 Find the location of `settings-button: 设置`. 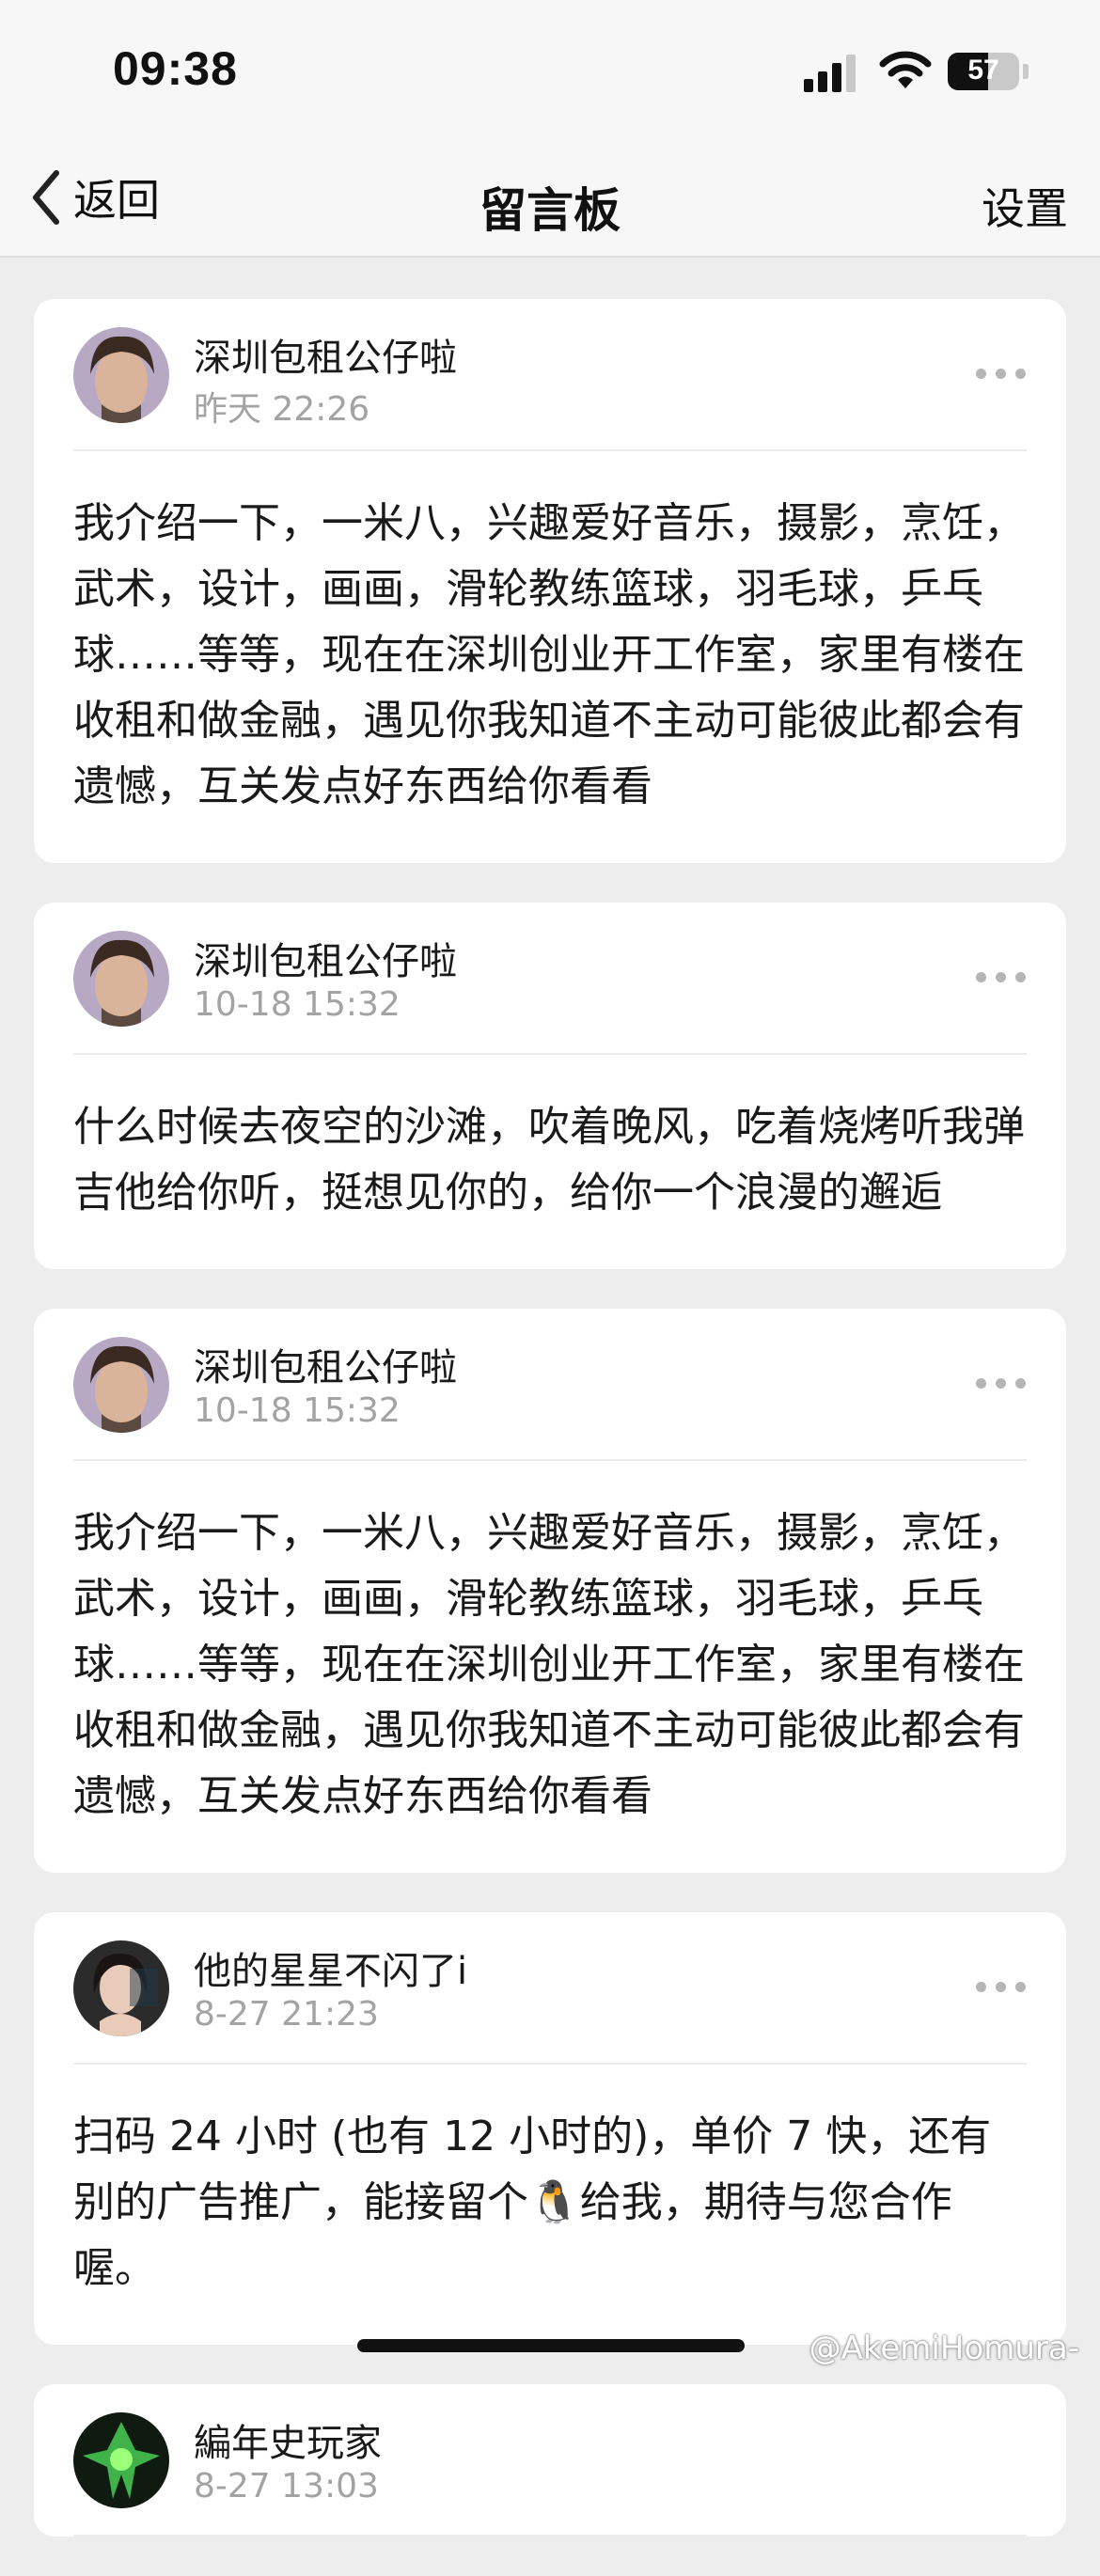

settings-button: 设置 is located at coordinates (1025, 206).